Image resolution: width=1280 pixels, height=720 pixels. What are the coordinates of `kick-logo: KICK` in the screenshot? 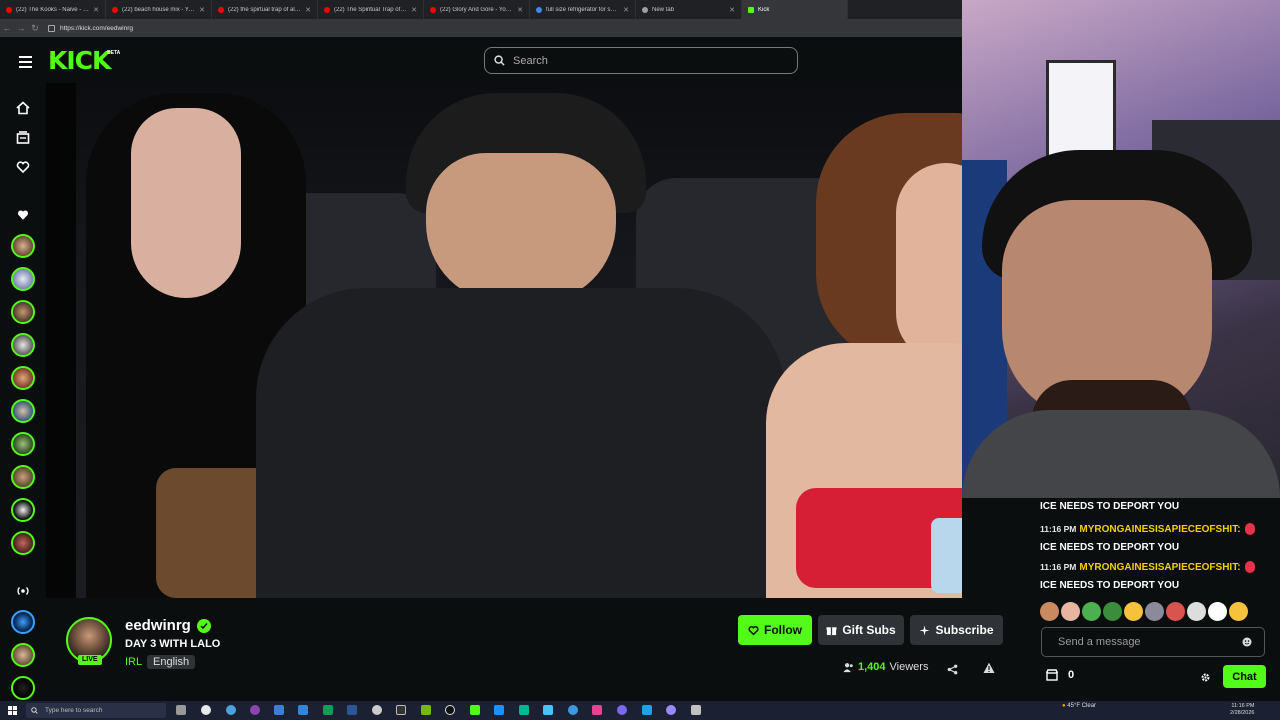 It's located at (79, 60).